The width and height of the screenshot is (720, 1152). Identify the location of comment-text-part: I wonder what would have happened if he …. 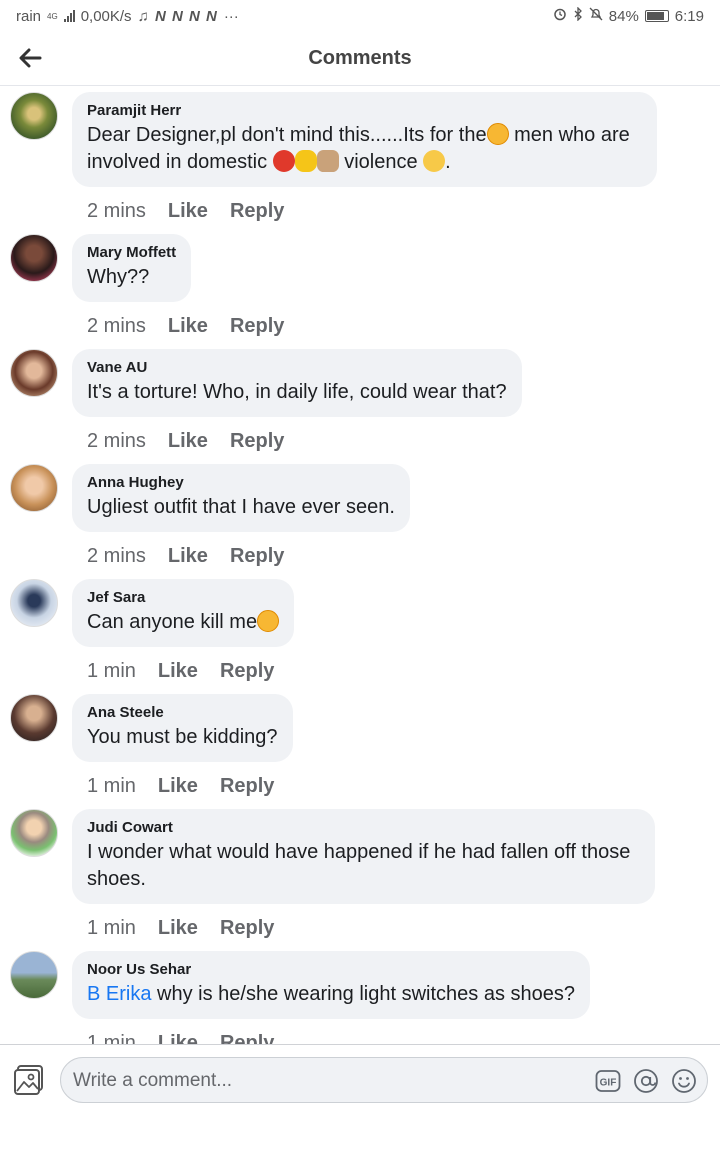
(359, 852).